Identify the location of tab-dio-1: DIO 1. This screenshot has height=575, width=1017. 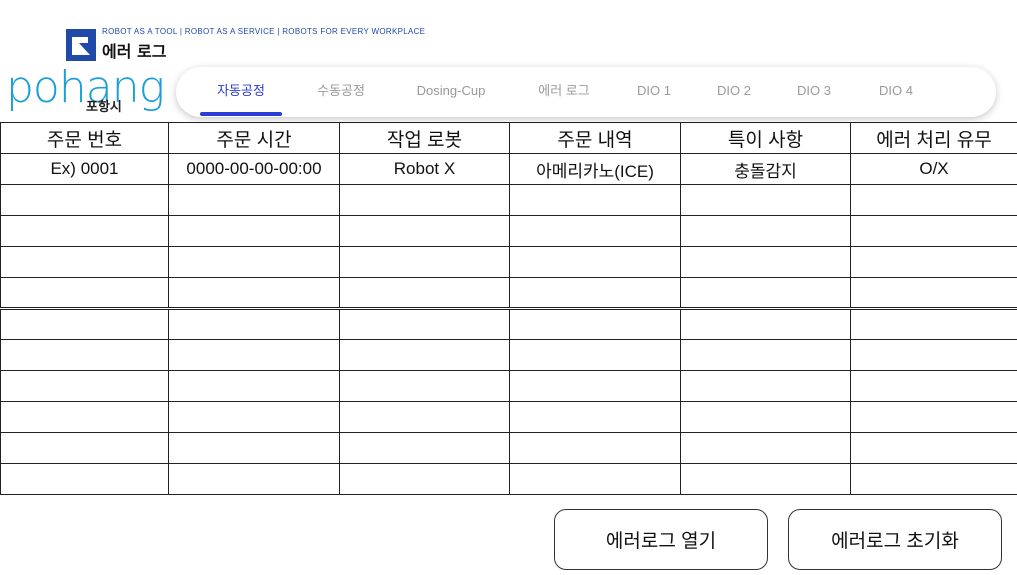
(654, 92).